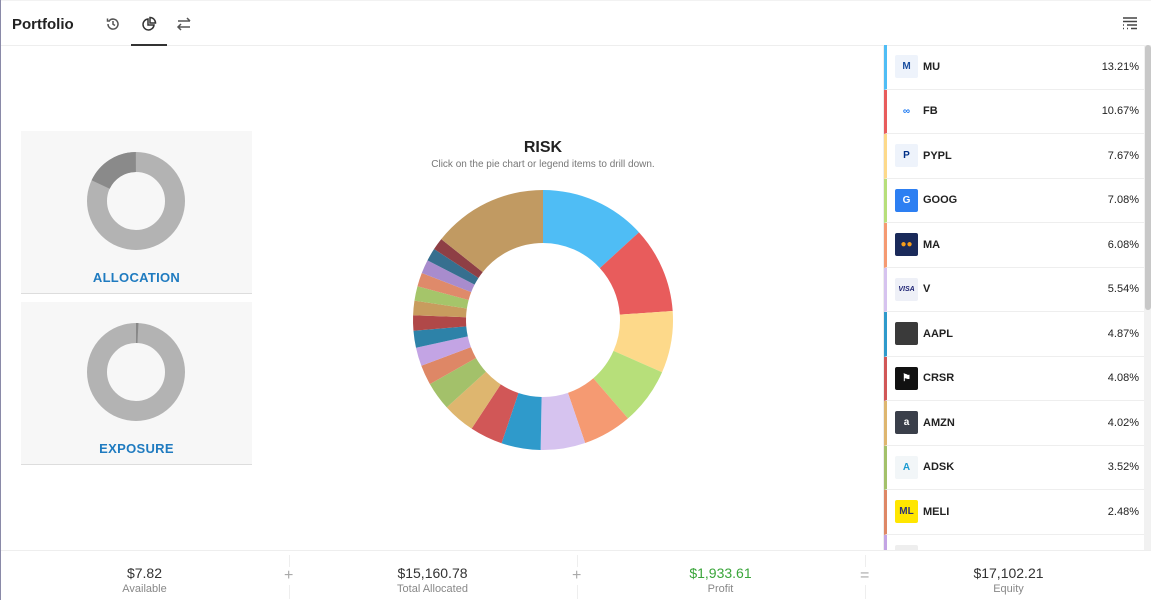 The height and width of the screenshot is (601, 1151). Describe the element at coordinates (1123, 422) in the screenshot. I see `legend-percent: 4.02%` at that location.